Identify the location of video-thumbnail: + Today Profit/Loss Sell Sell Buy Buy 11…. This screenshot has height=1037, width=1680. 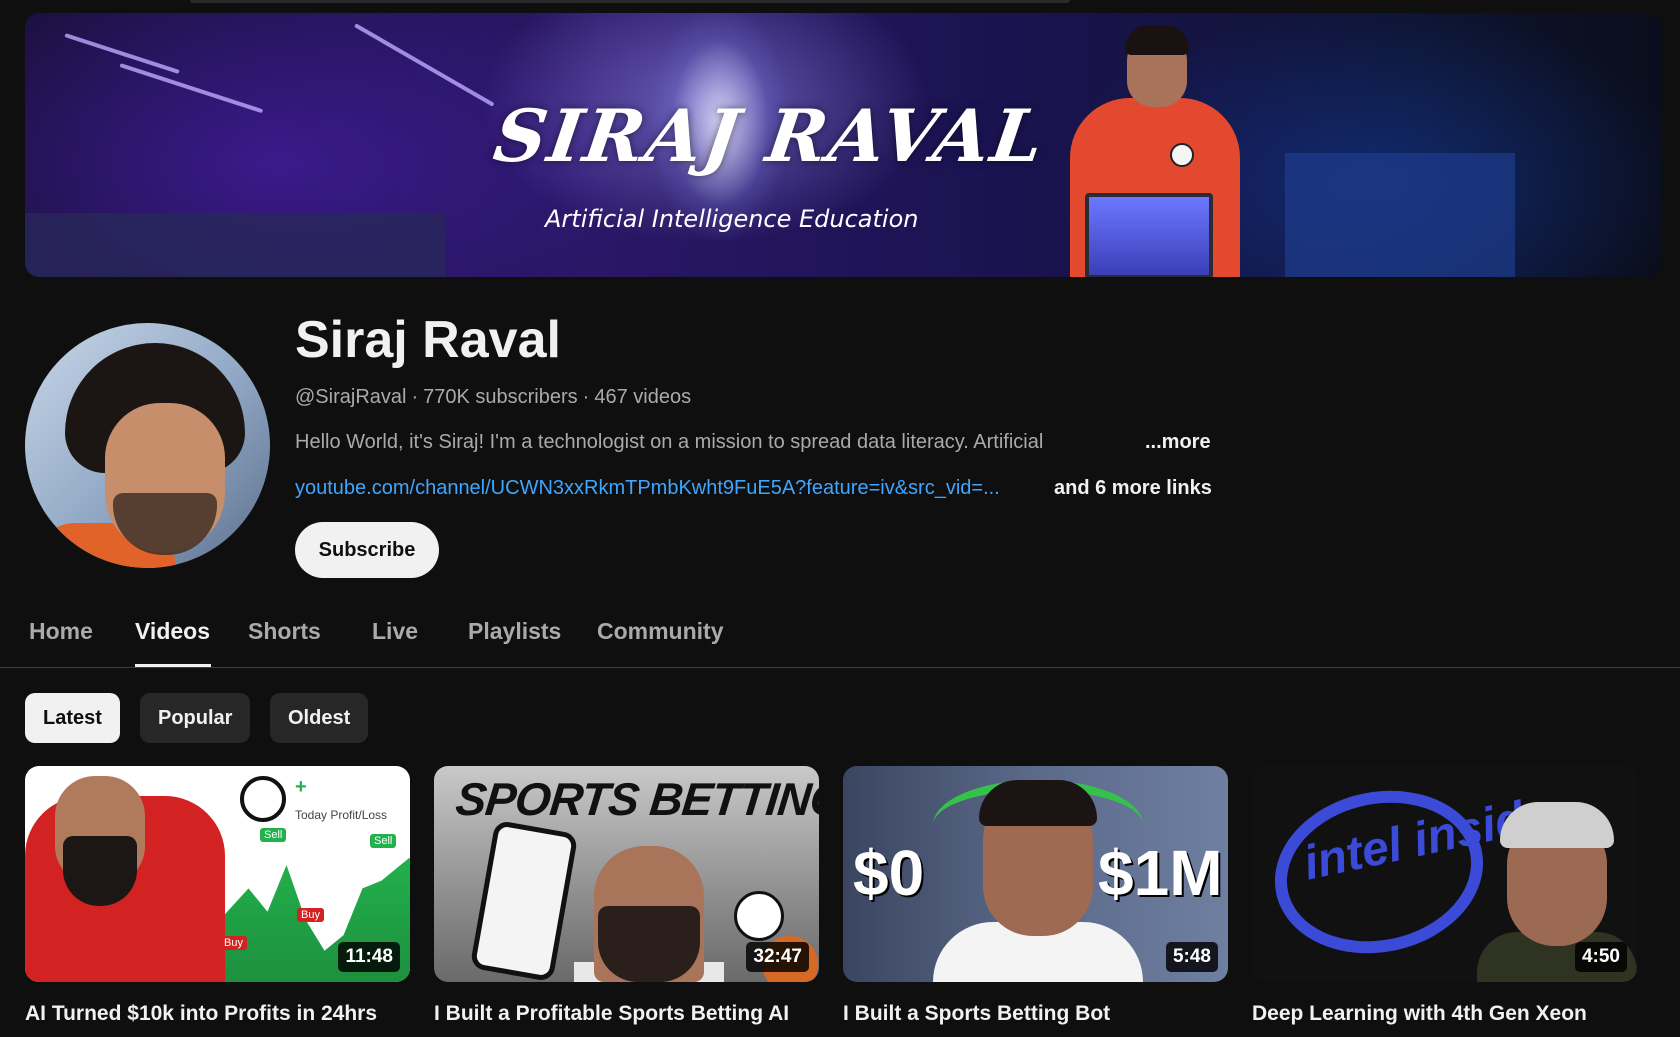
(217, 874).